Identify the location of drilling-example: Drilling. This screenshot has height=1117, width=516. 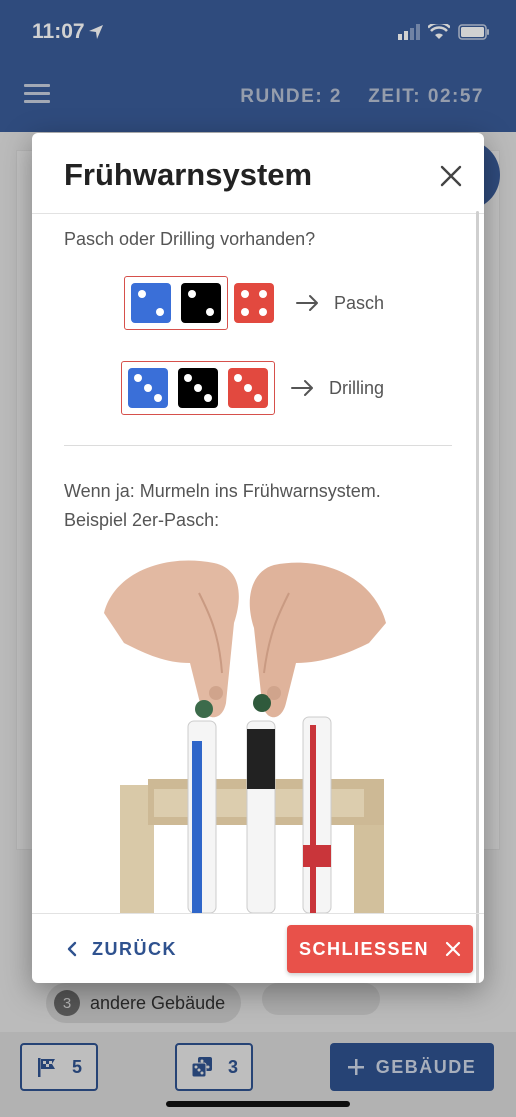
(252, 388).